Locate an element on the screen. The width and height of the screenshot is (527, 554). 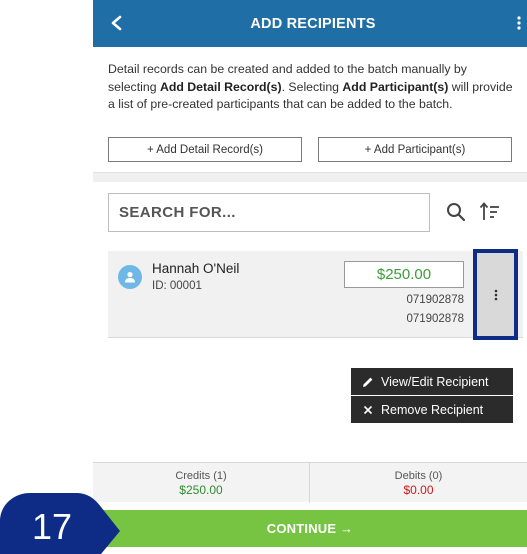
amount-input: $250.00 is located at coordinates (404, 274).